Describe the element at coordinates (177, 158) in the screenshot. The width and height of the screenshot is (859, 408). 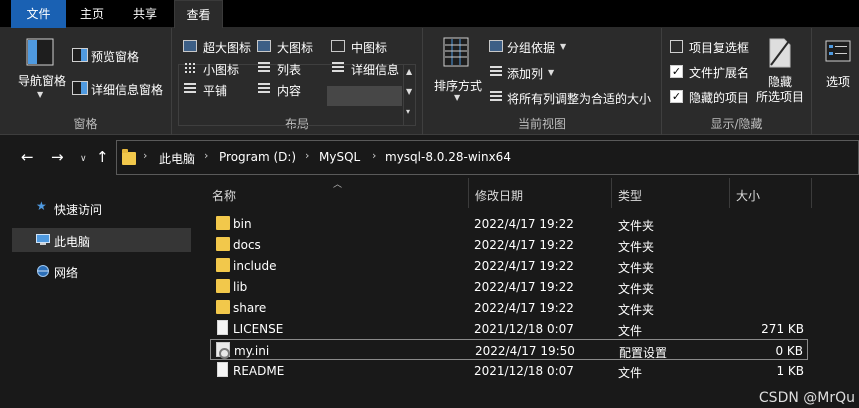
I see `breadcrumb-this-pc: 此电脑` at that location.